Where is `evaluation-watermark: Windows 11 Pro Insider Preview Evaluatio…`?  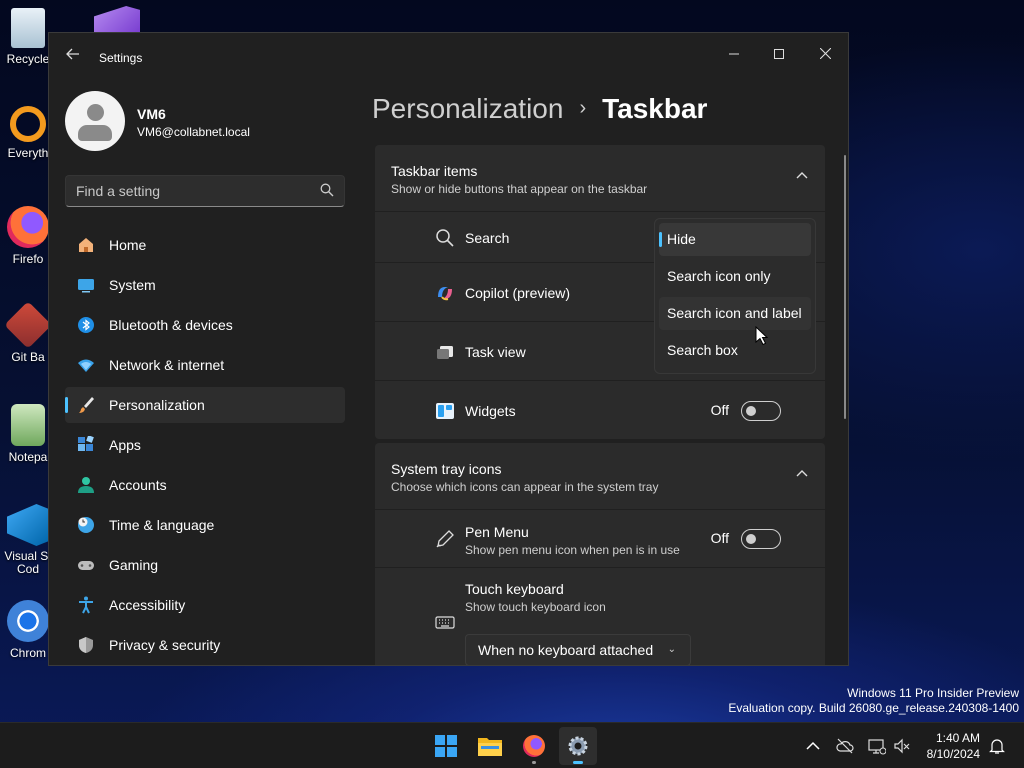 evaluation-watermark: Windows 11 Pro Insider Preview Evaluatio… is located at coordinates (873, 701).